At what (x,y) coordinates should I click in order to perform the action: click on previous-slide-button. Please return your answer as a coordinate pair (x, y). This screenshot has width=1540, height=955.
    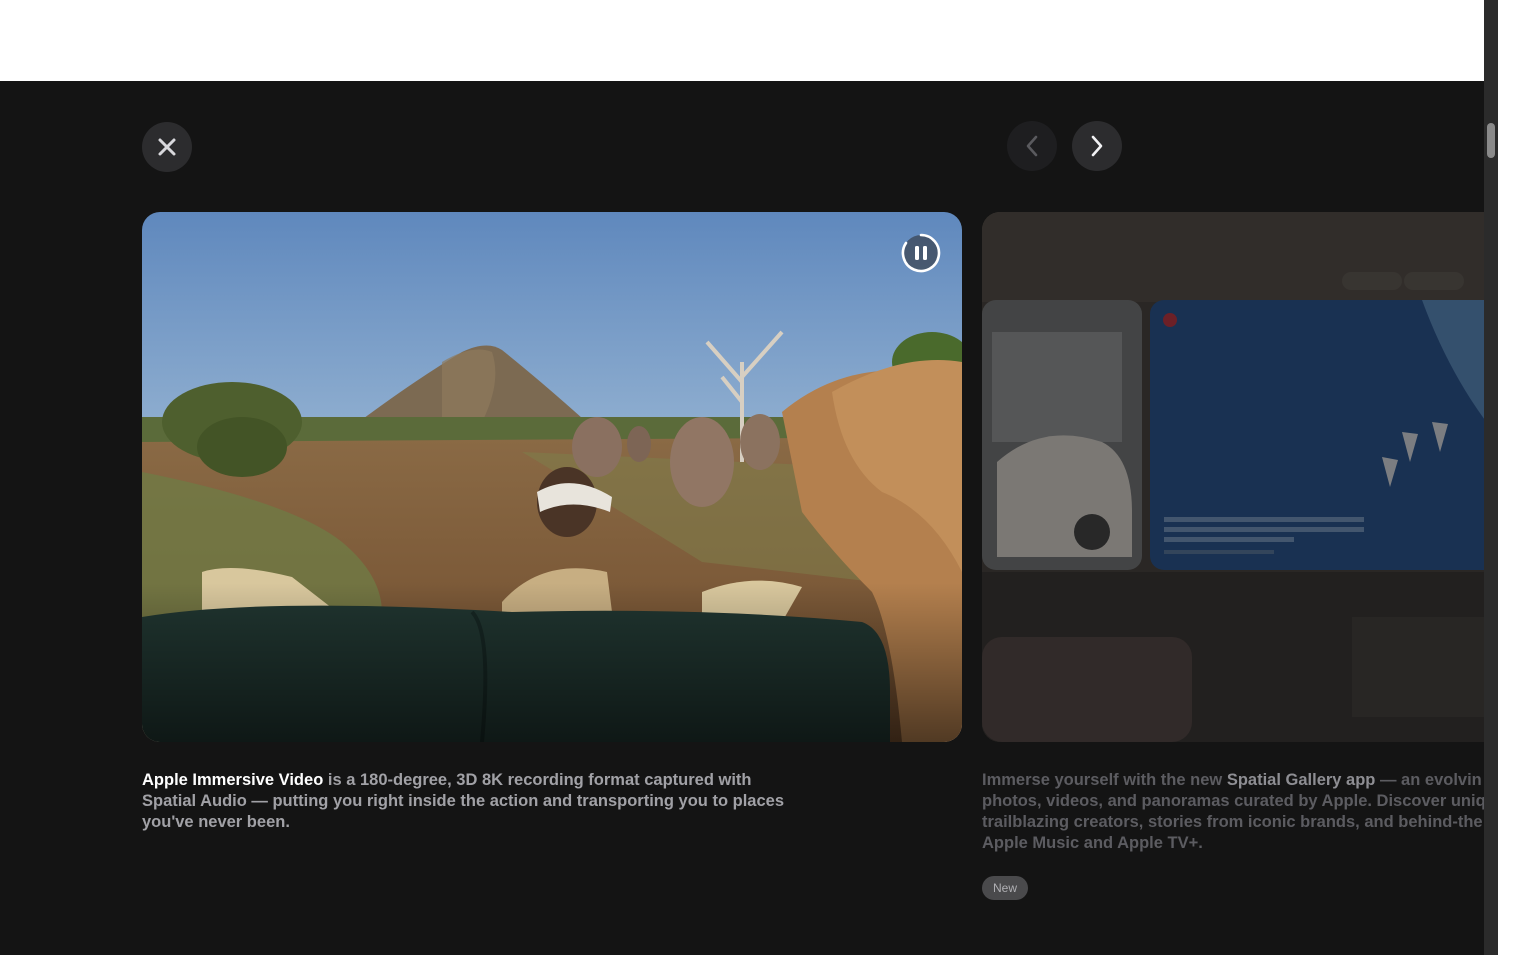
    Looking at the image, I should click on (1032, 146).